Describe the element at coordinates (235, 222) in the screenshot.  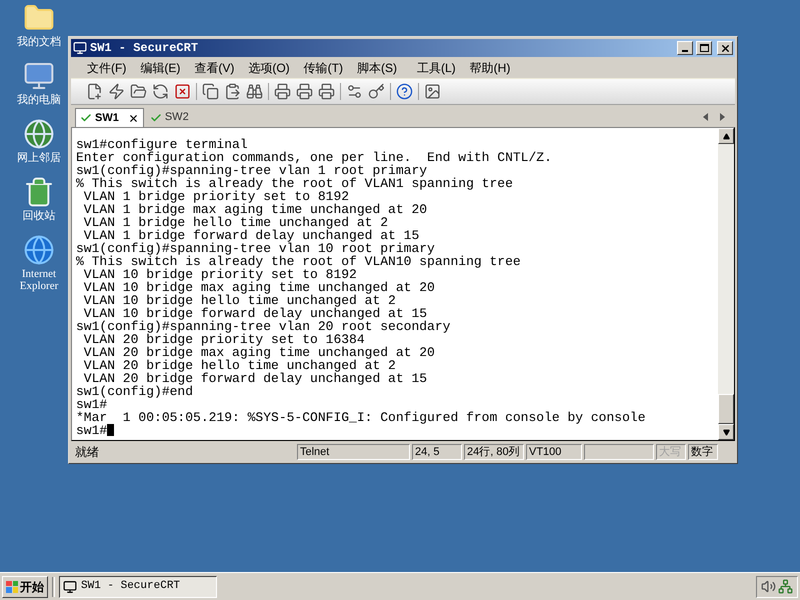
I see `terminal-line: VLAN 1 bridge hello time unchanged at 2` at that location.